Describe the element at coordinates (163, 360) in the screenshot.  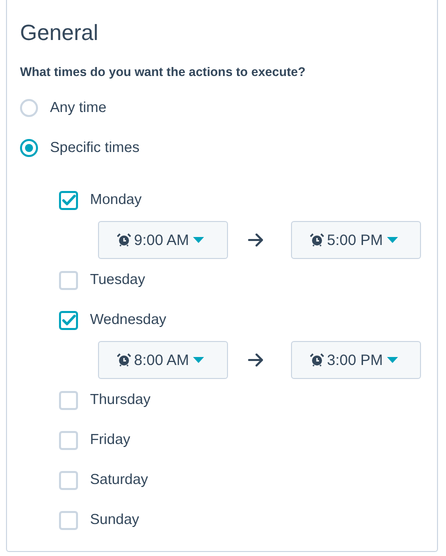
I see `time-dropdown: 8:00 AM` at that location.